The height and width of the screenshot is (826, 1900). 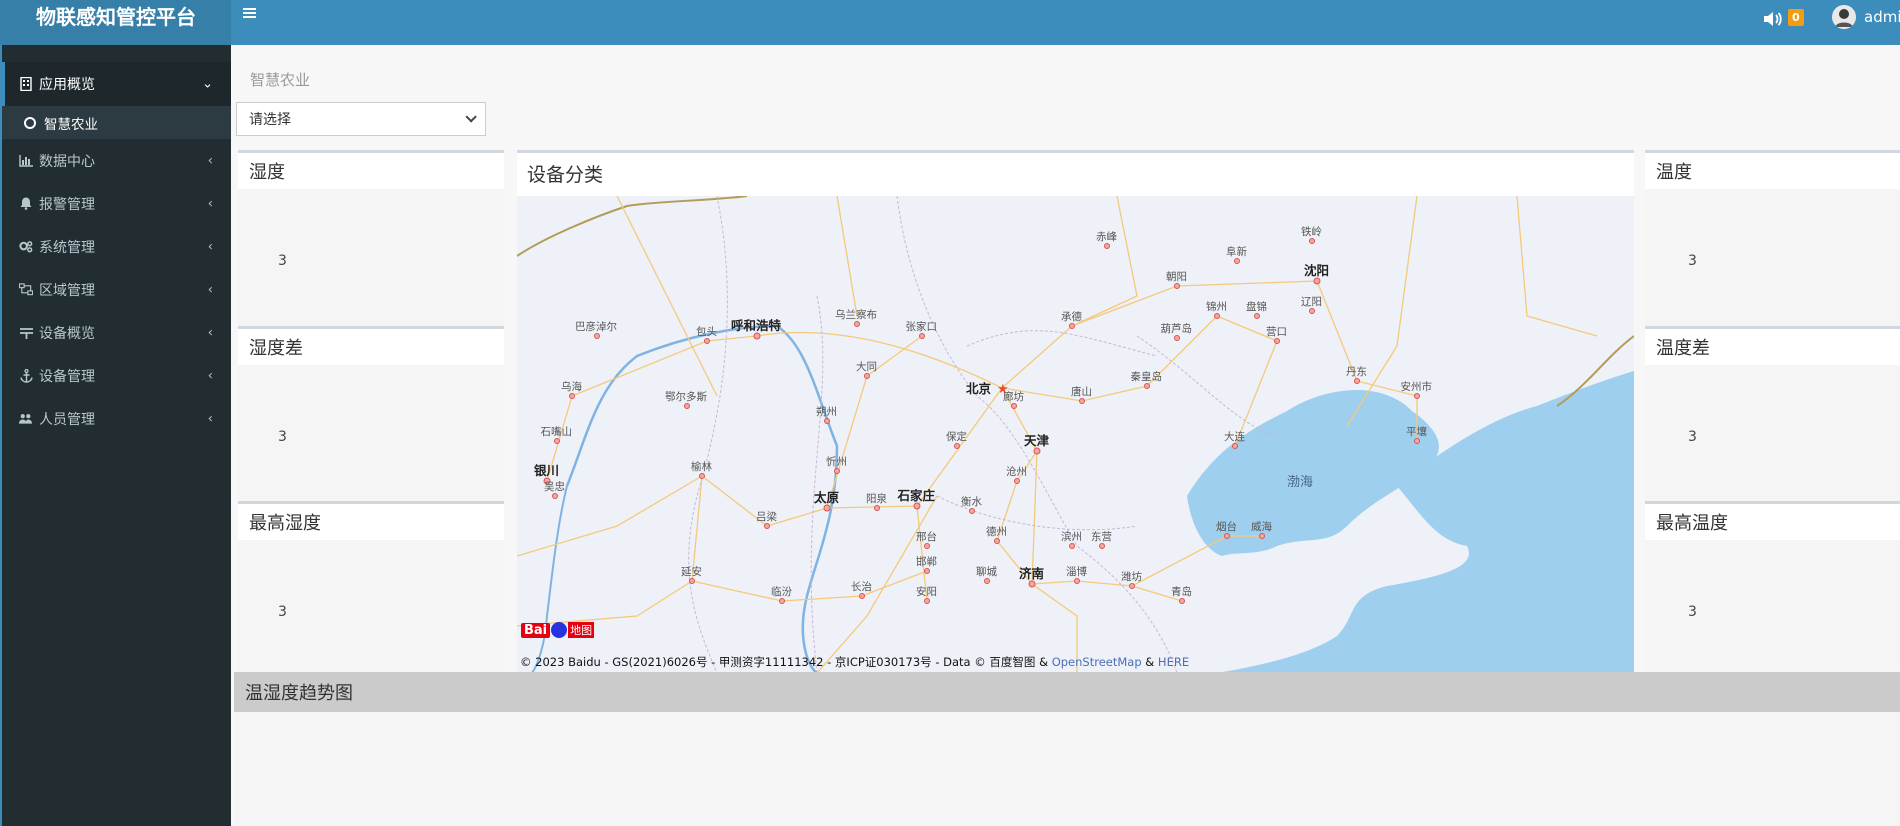 I want to click on city-label: 衡水, so click(x=971, y=502).